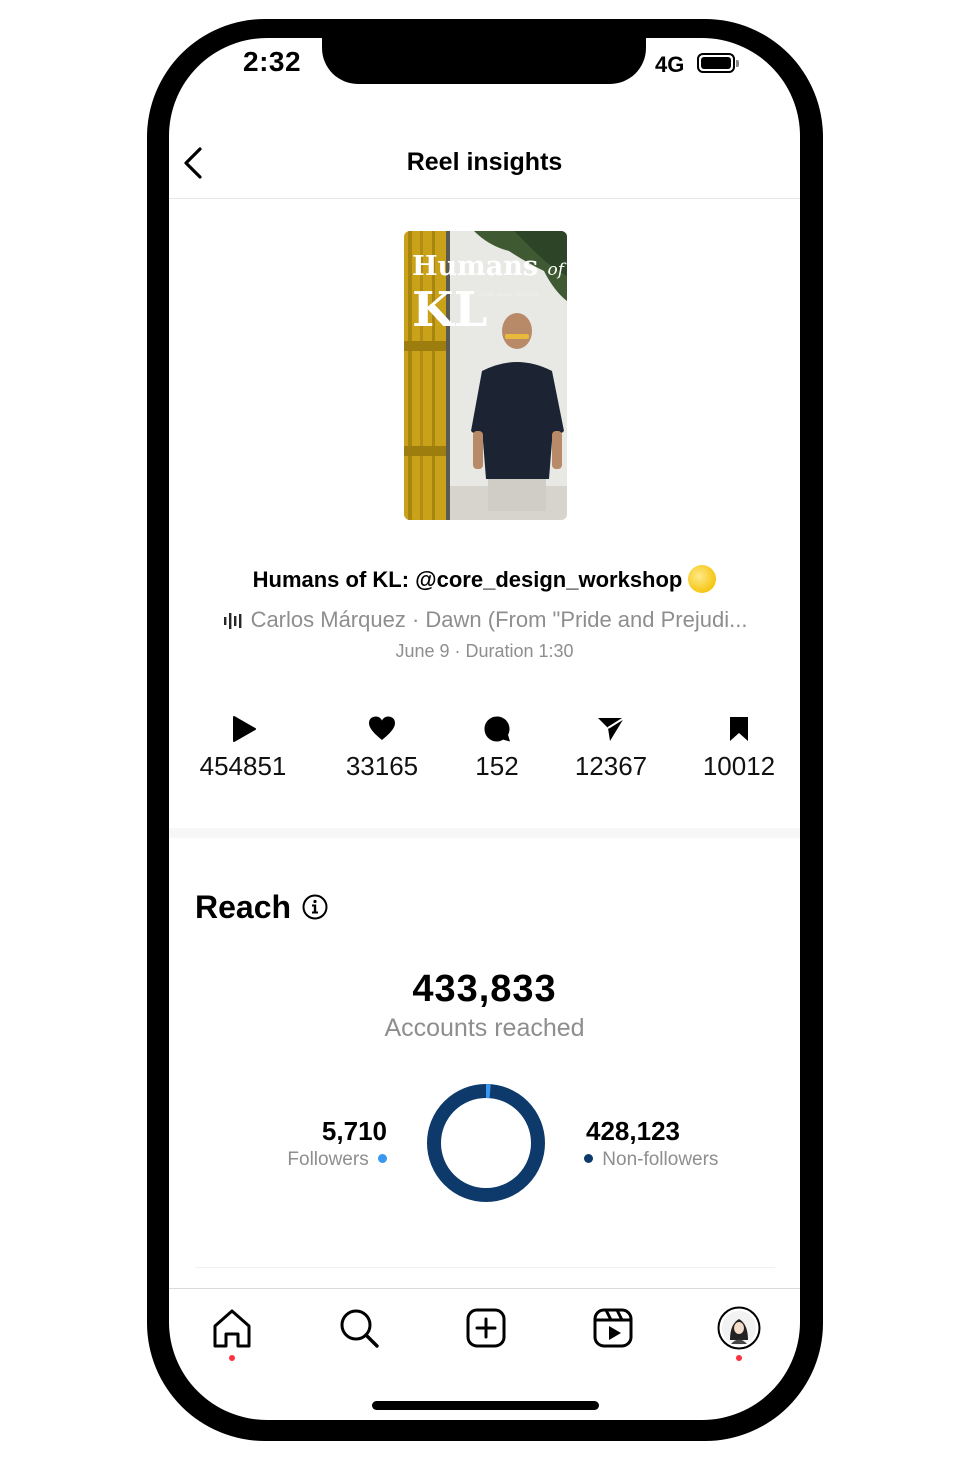 This screenshot has width=972, height=1459. I want to click on info-button, so click(315, 907).